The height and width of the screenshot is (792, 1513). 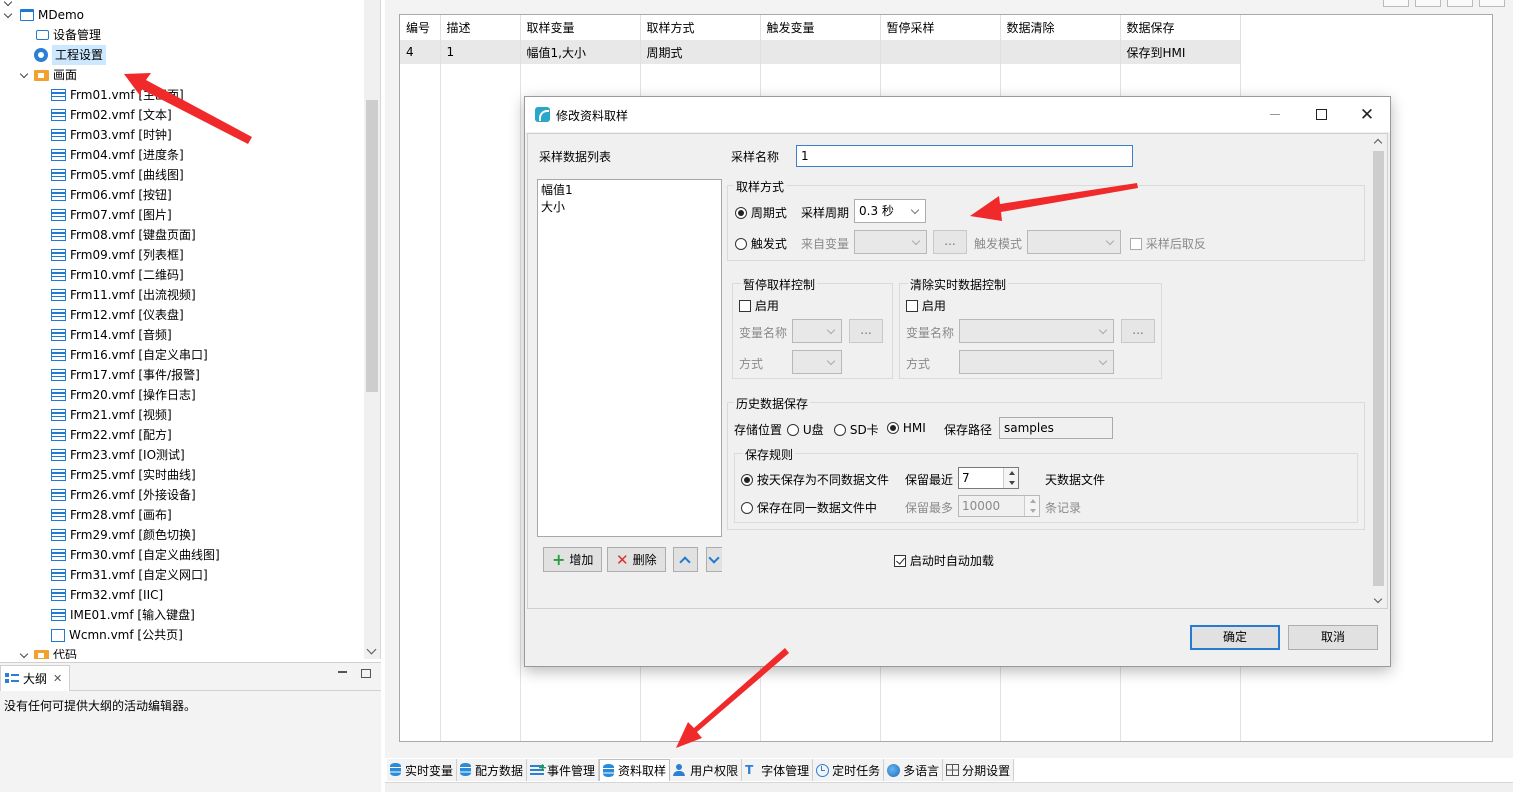 I want to click on keep-recent-spinner: 7, so click(x=988, y=478).